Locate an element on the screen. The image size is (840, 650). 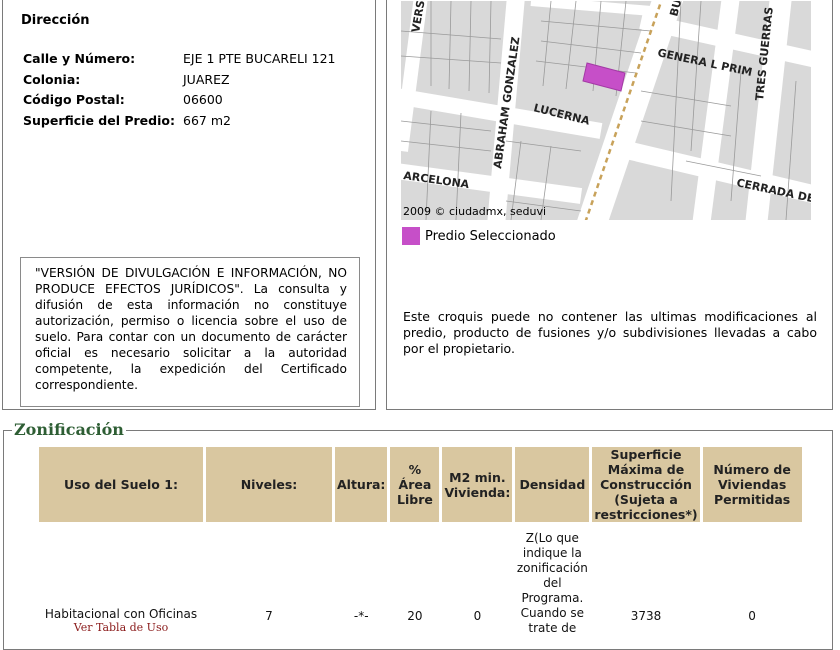
zonificacion-title: Zonificación is located at coordinates (69, 429).